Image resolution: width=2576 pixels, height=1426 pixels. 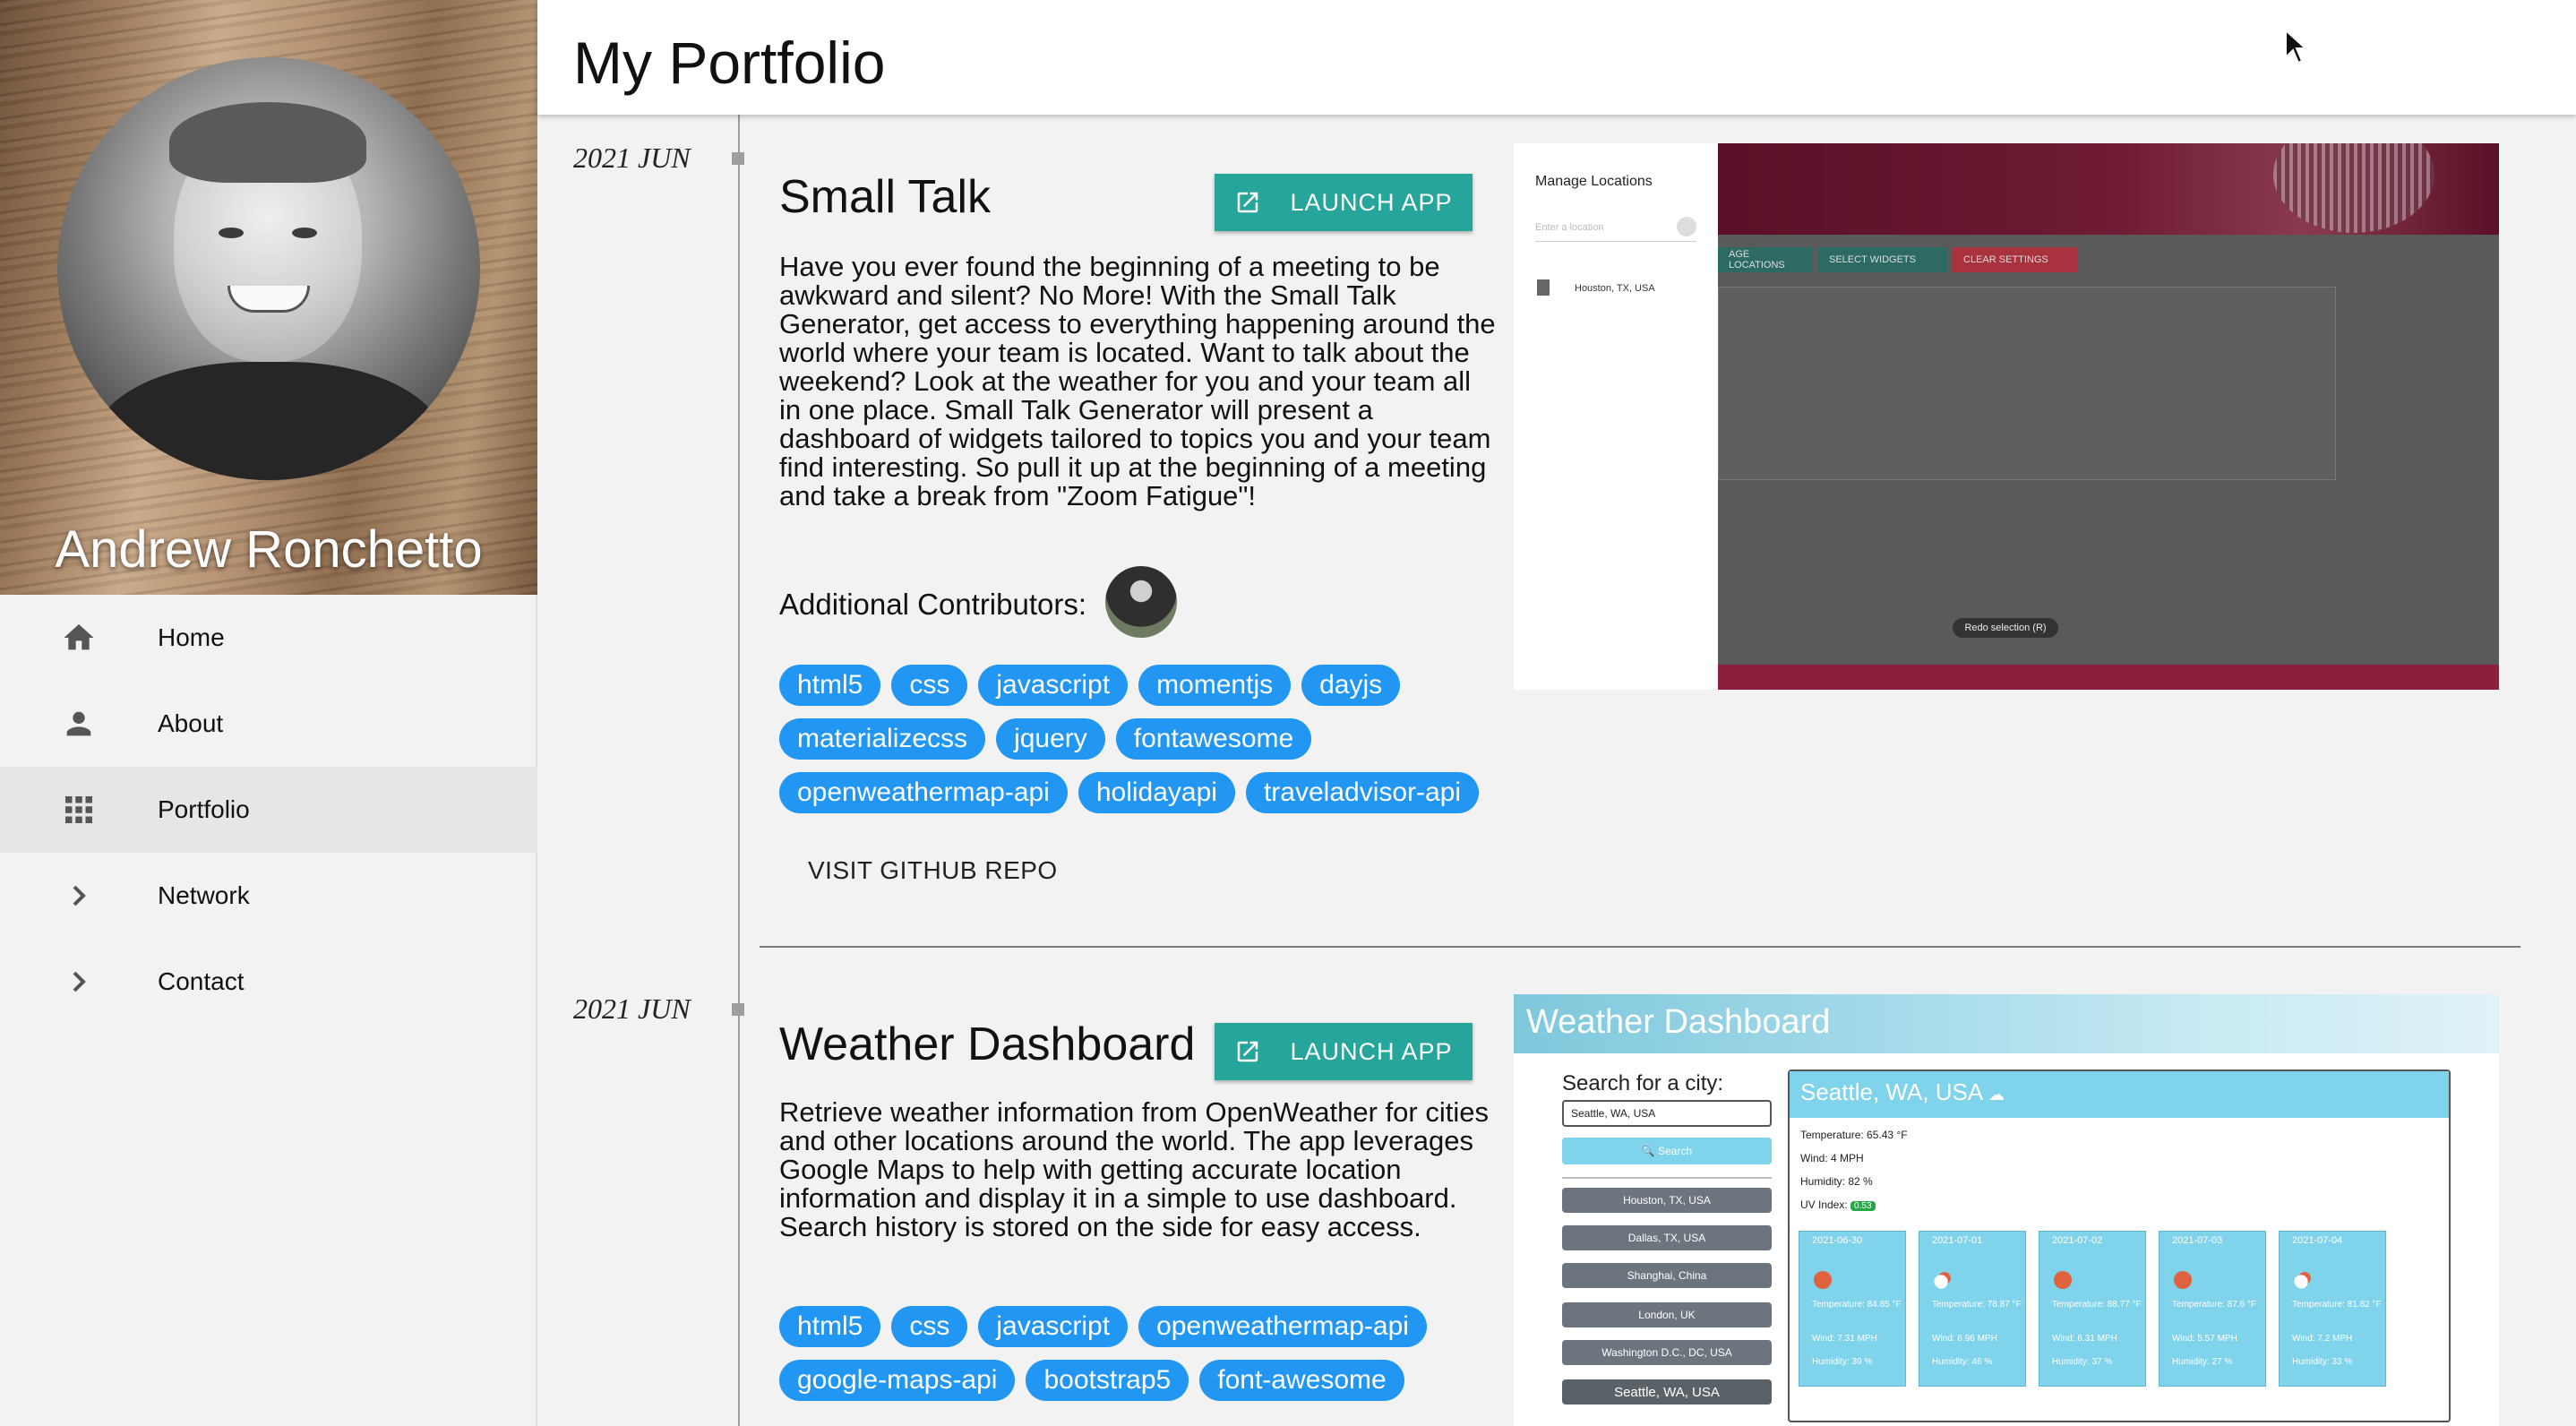 I want to click on forecast-humidity: Humidity: 46 %, so click(x=1962, y=1362).